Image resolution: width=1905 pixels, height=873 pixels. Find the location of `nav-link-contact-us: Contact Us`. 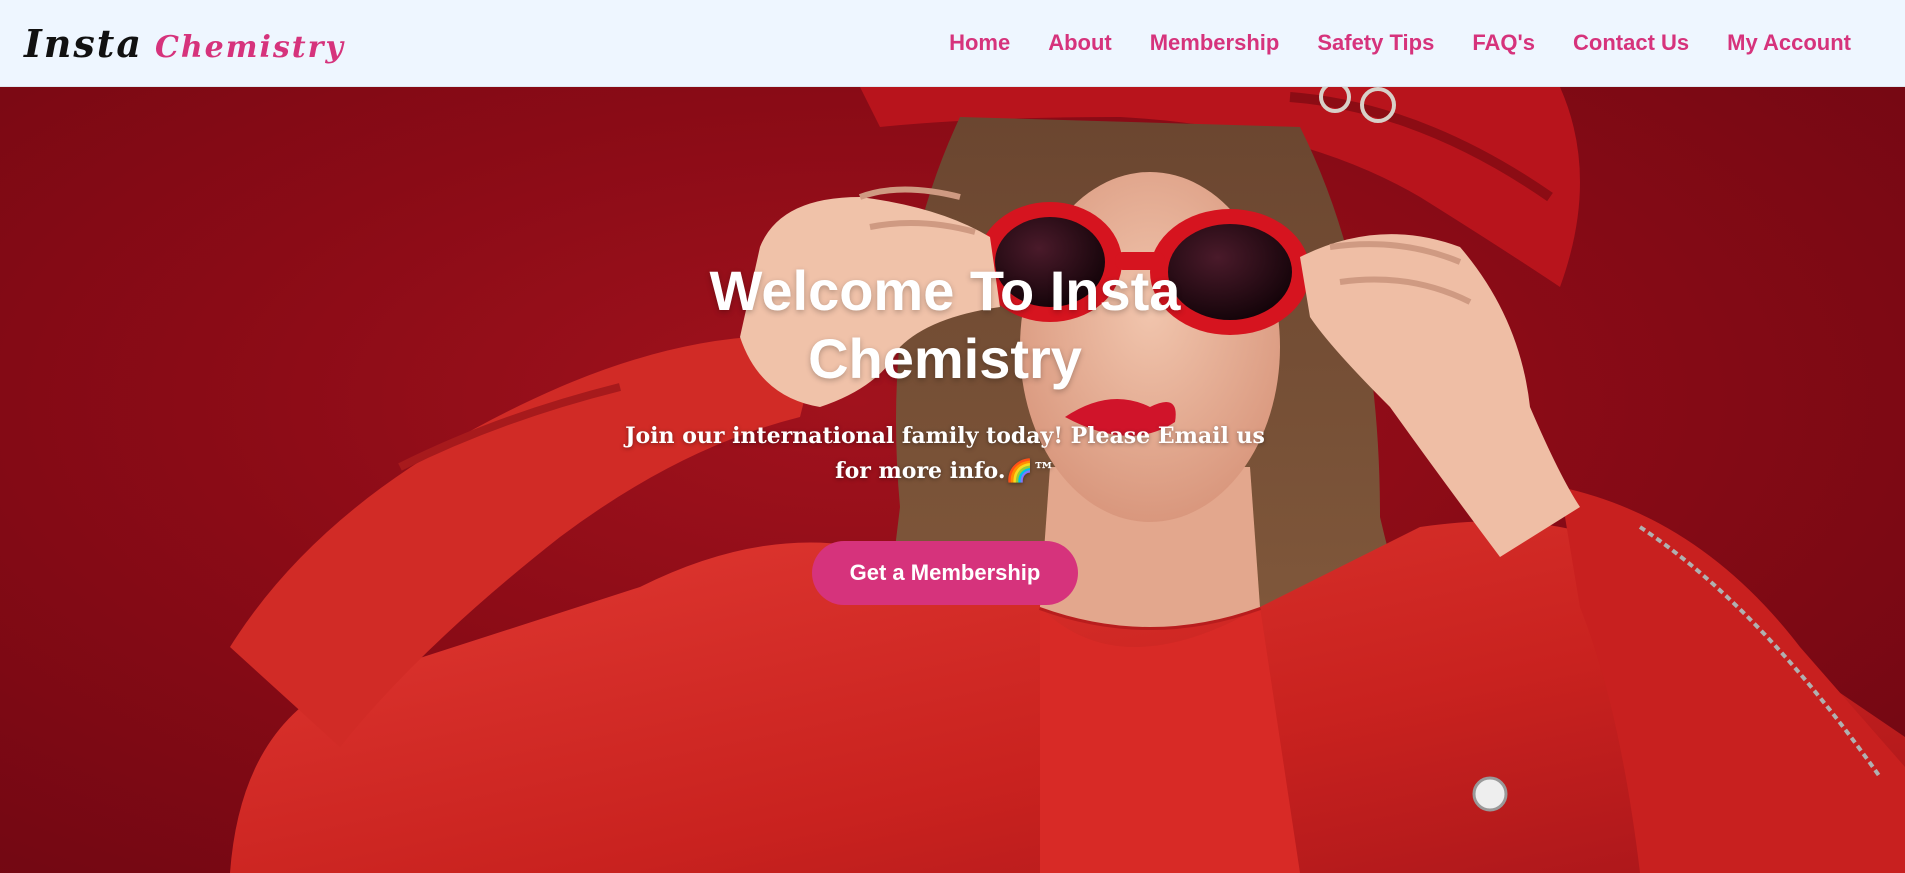

nav-link-contact-us: Contact Us is located at coordinates (1631, 43).